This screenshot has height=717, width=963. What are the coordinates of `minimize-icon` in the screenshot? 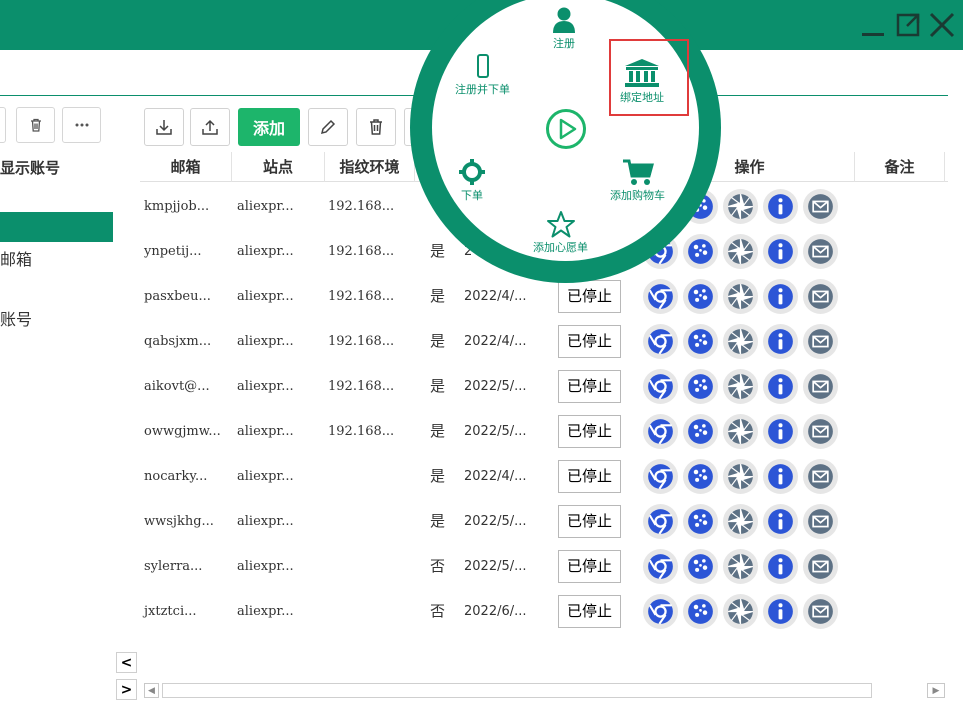 It's located at (873, 25).